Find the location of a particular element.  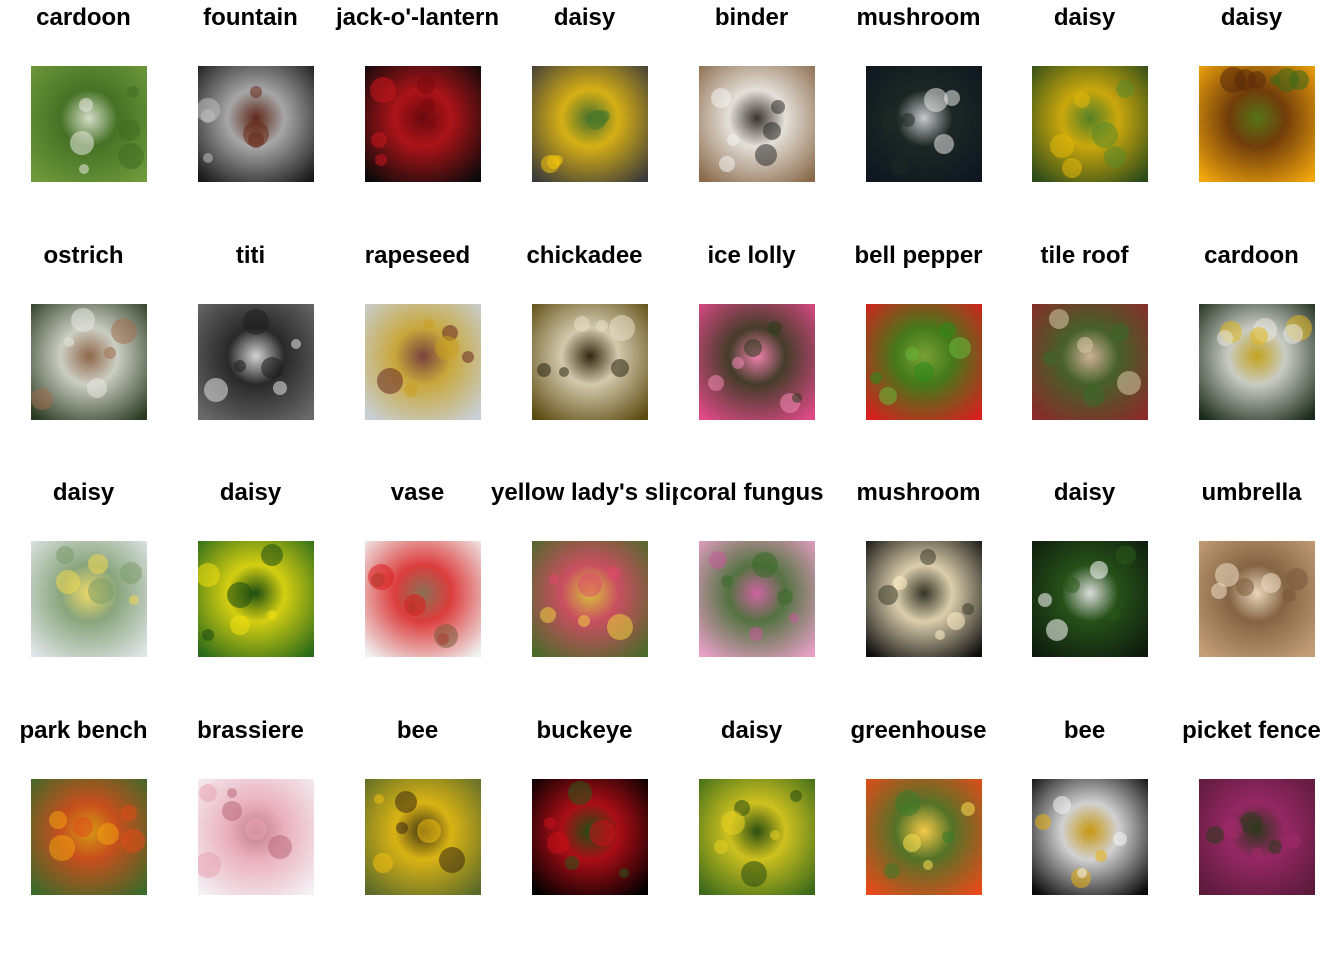

dandelion-olive-photo is located at coordinates (590, 362).